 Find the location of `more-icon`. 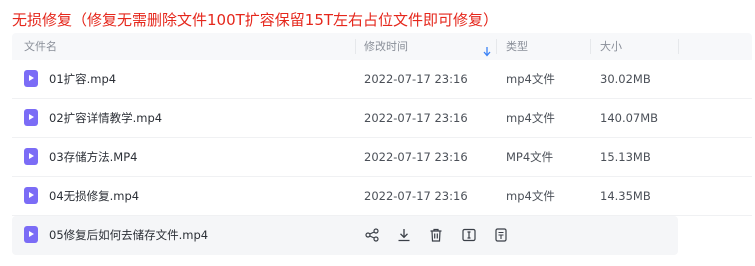

more-icon is located at coordinates (501, 235).